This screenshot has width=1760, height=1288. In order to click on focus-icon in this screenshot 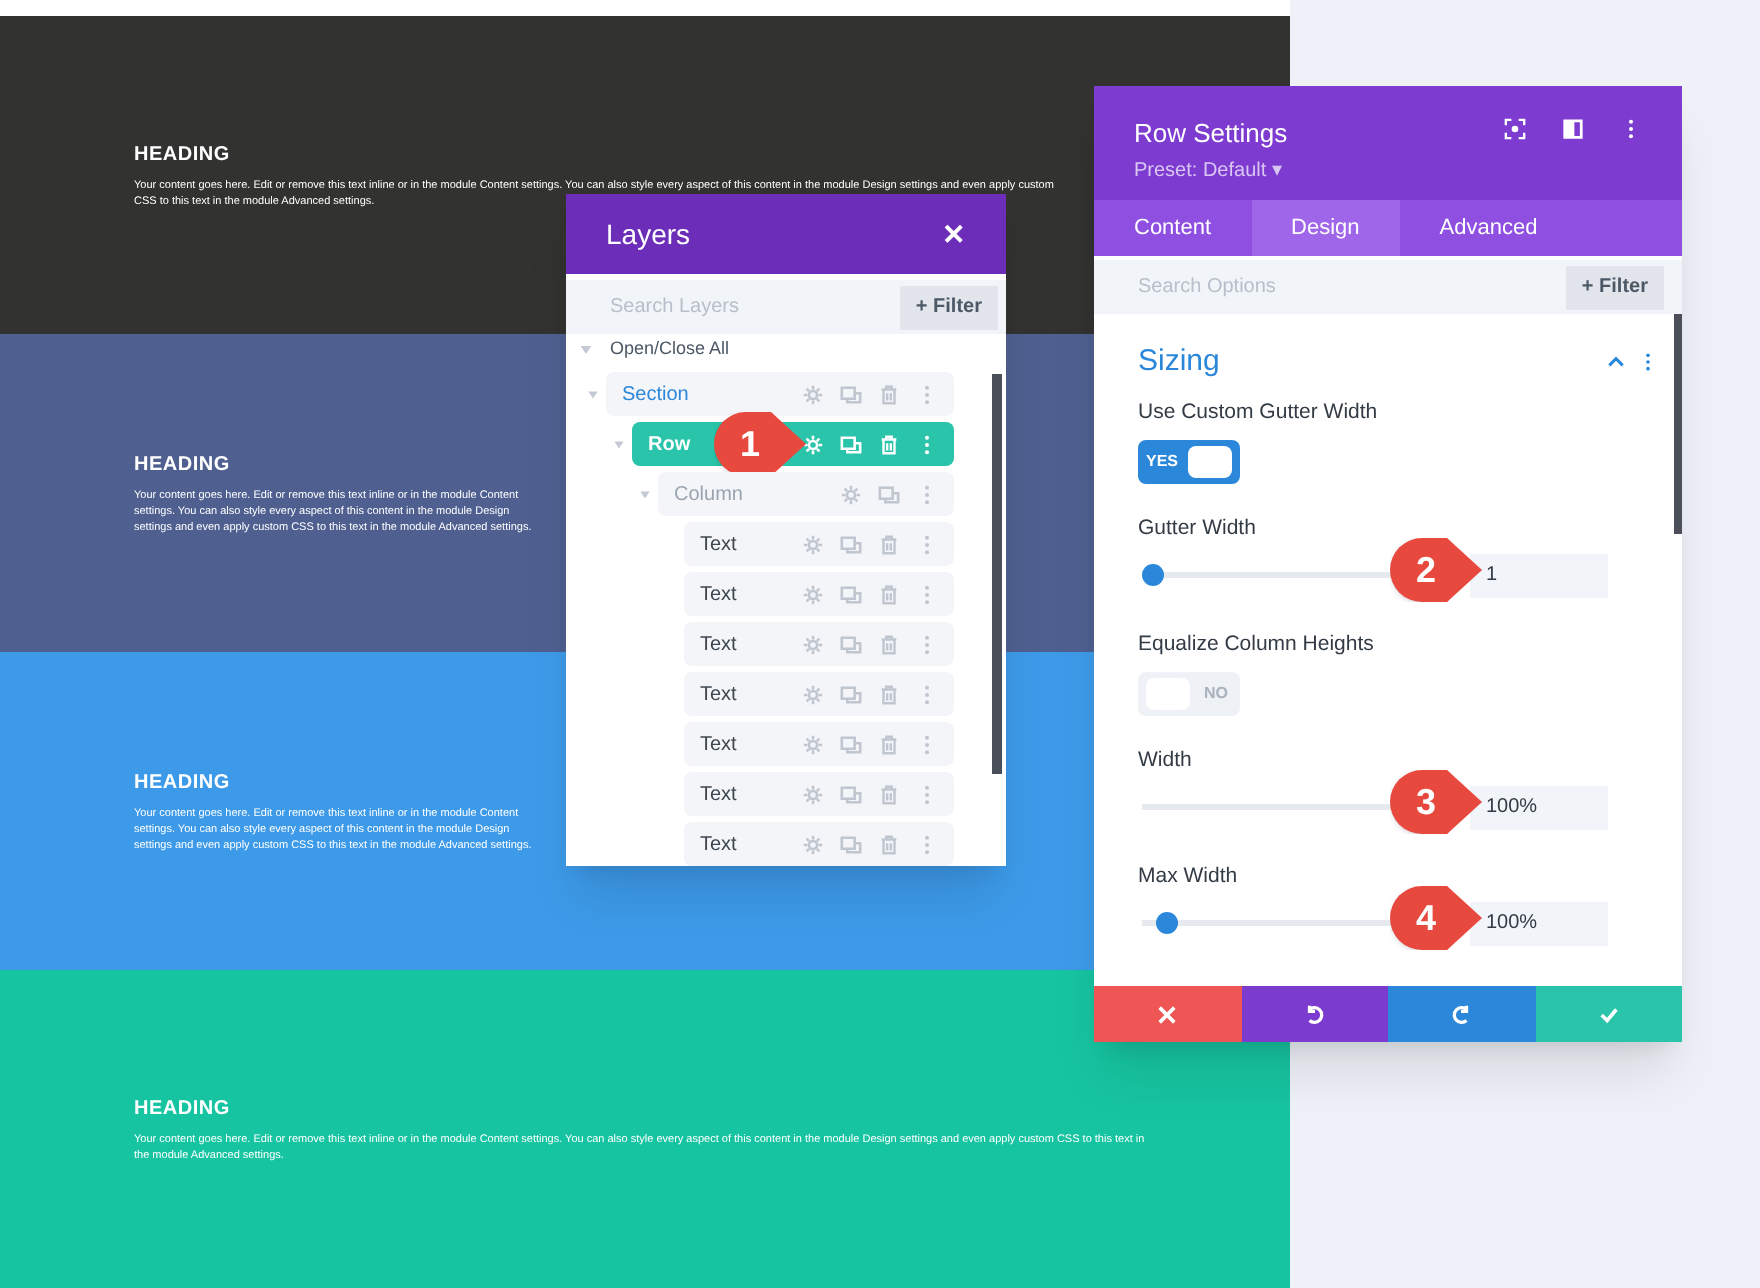, I will do `click(1515, 129)`.